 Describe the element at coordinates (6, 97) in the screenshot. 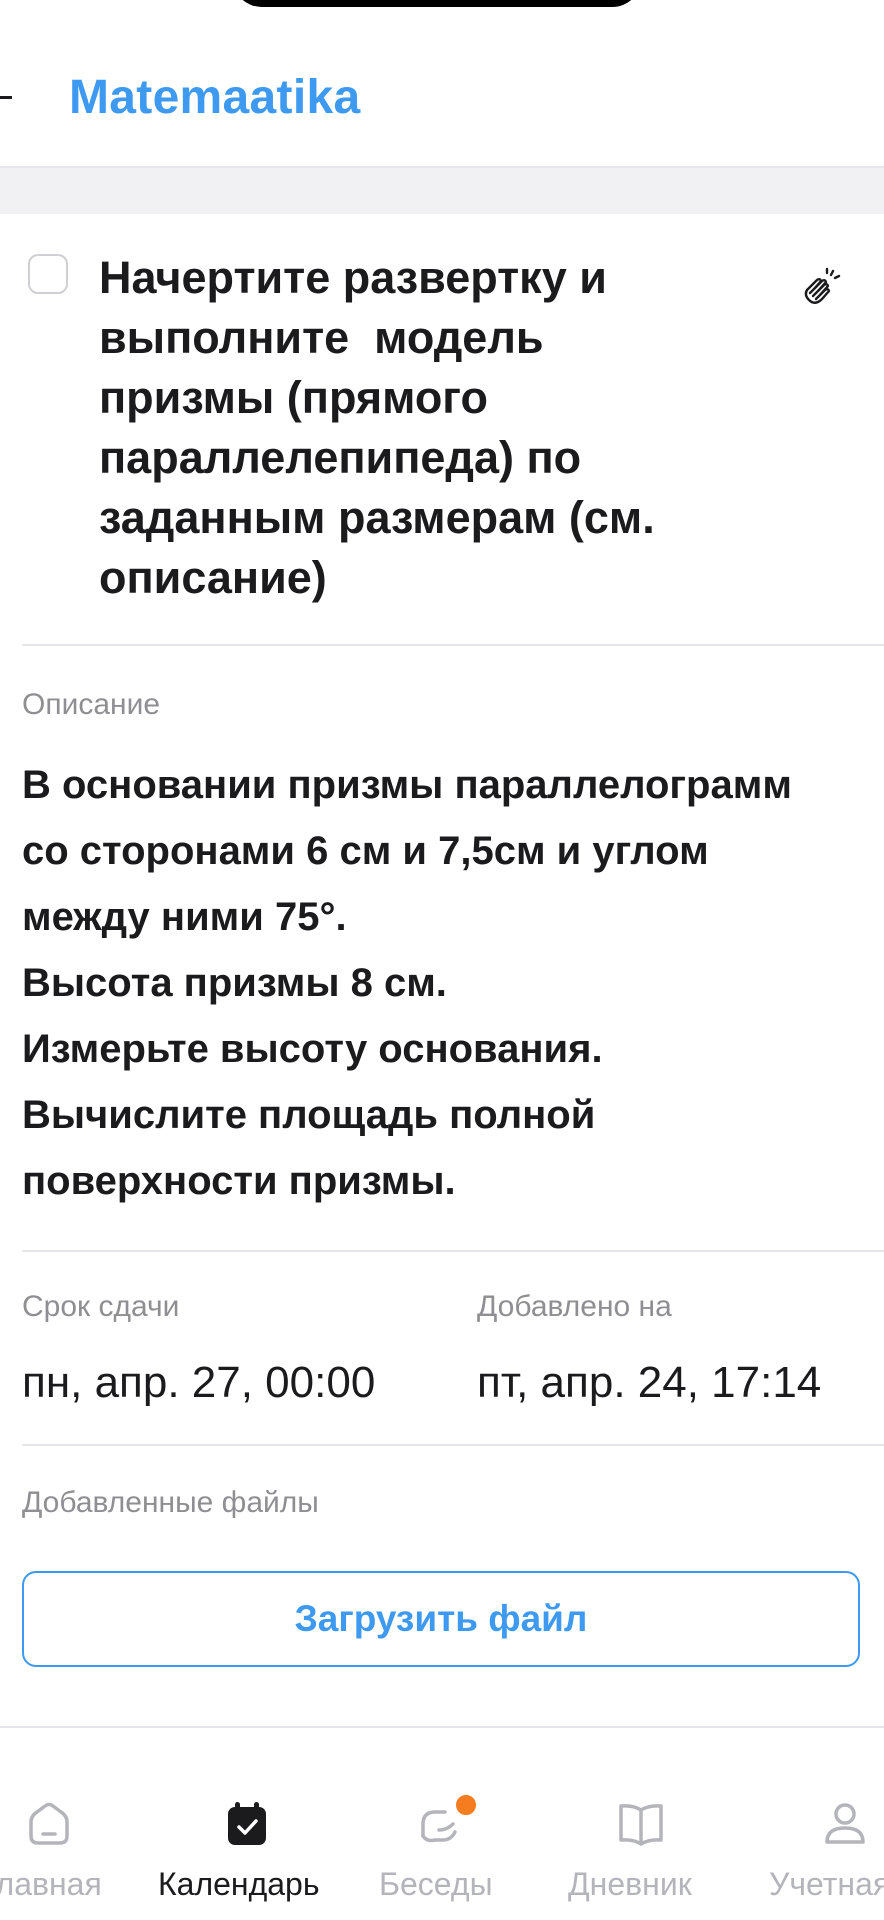

I see `back-arrow-icon` at that location.